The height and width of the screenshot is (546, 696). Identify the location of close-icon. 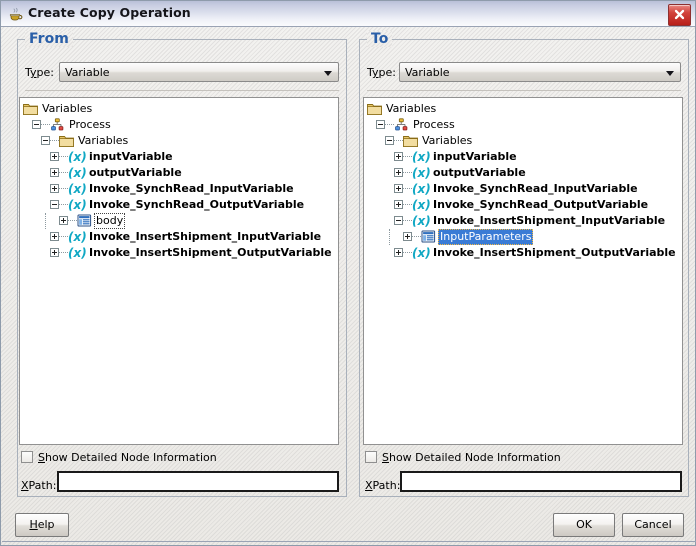
(679, 15).